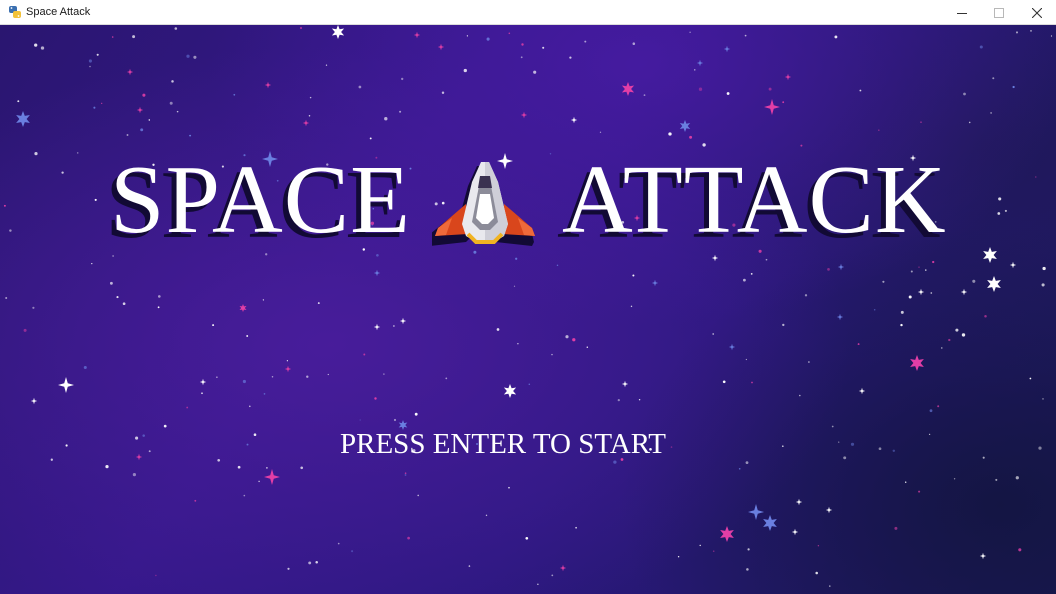 The image size is (1056, 594). What do you see at coordinates (261, 200) in the screenshot?
I see `game-title-space: SPACE` at bounding box center [261, 200].